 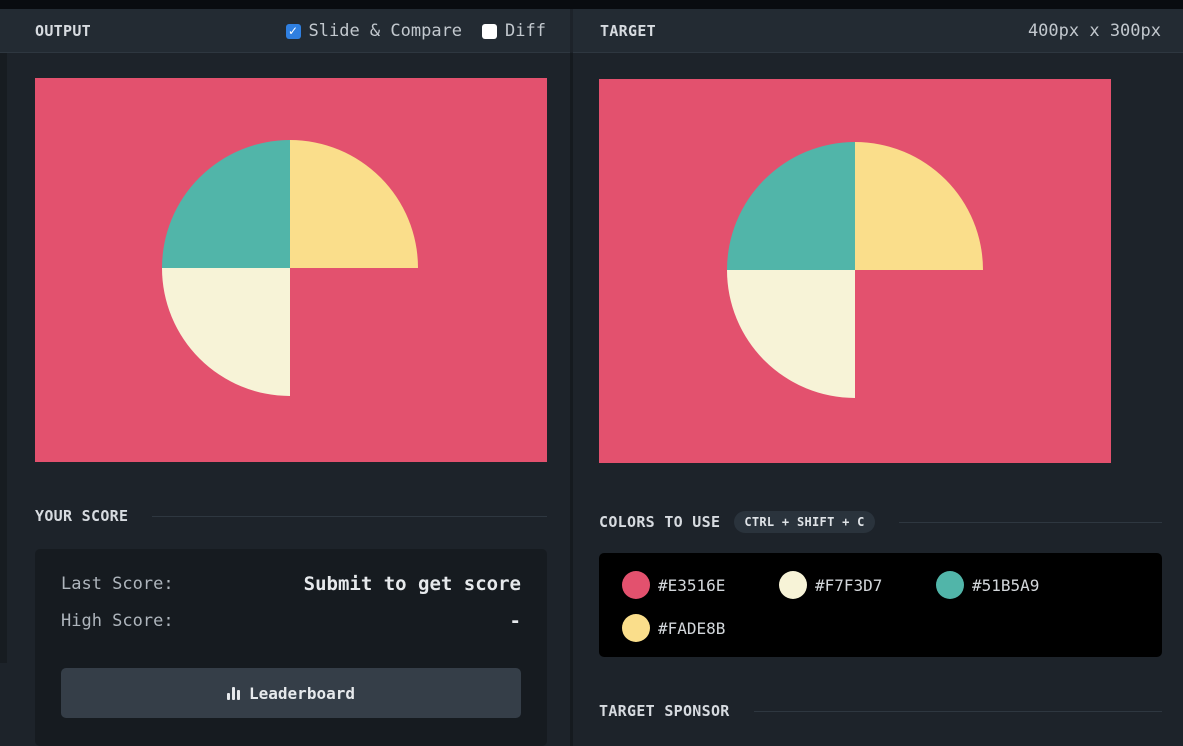 What do you see at coordinates (3, 358) in the screenshot?
I see `left-pane-edge` at bounding box center [3, 358].